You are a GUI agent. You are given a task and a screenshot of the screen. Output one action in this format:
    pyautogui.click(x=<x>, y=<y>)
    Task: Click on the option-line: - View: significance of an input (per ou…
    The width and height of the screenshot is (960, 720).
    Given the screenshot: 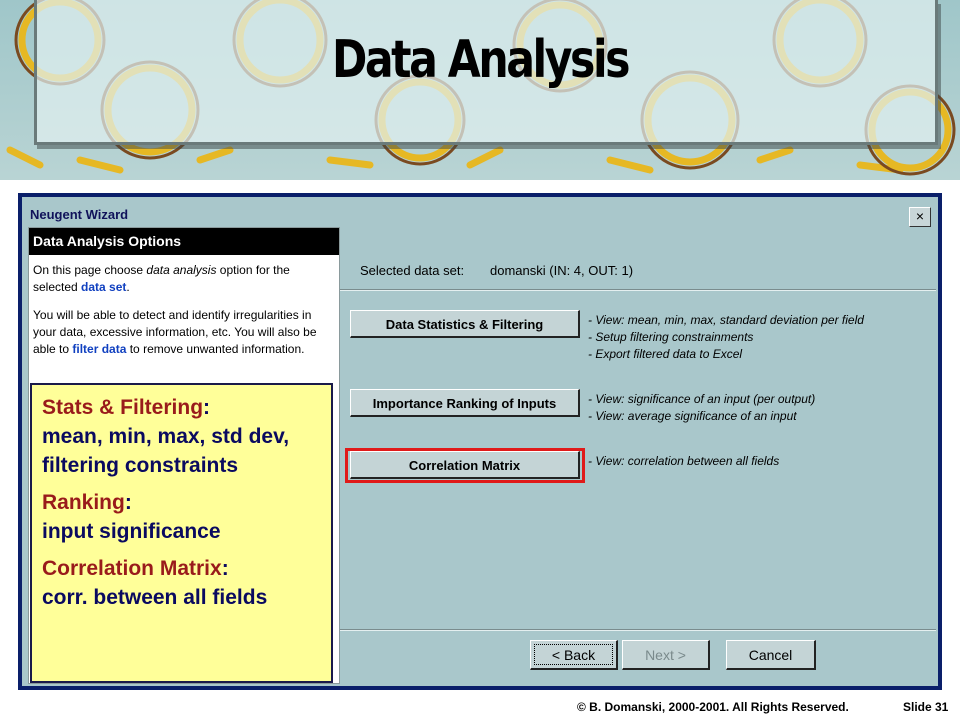 What is the action you would take?
    pyautogui.click(x=702, y=399)
    